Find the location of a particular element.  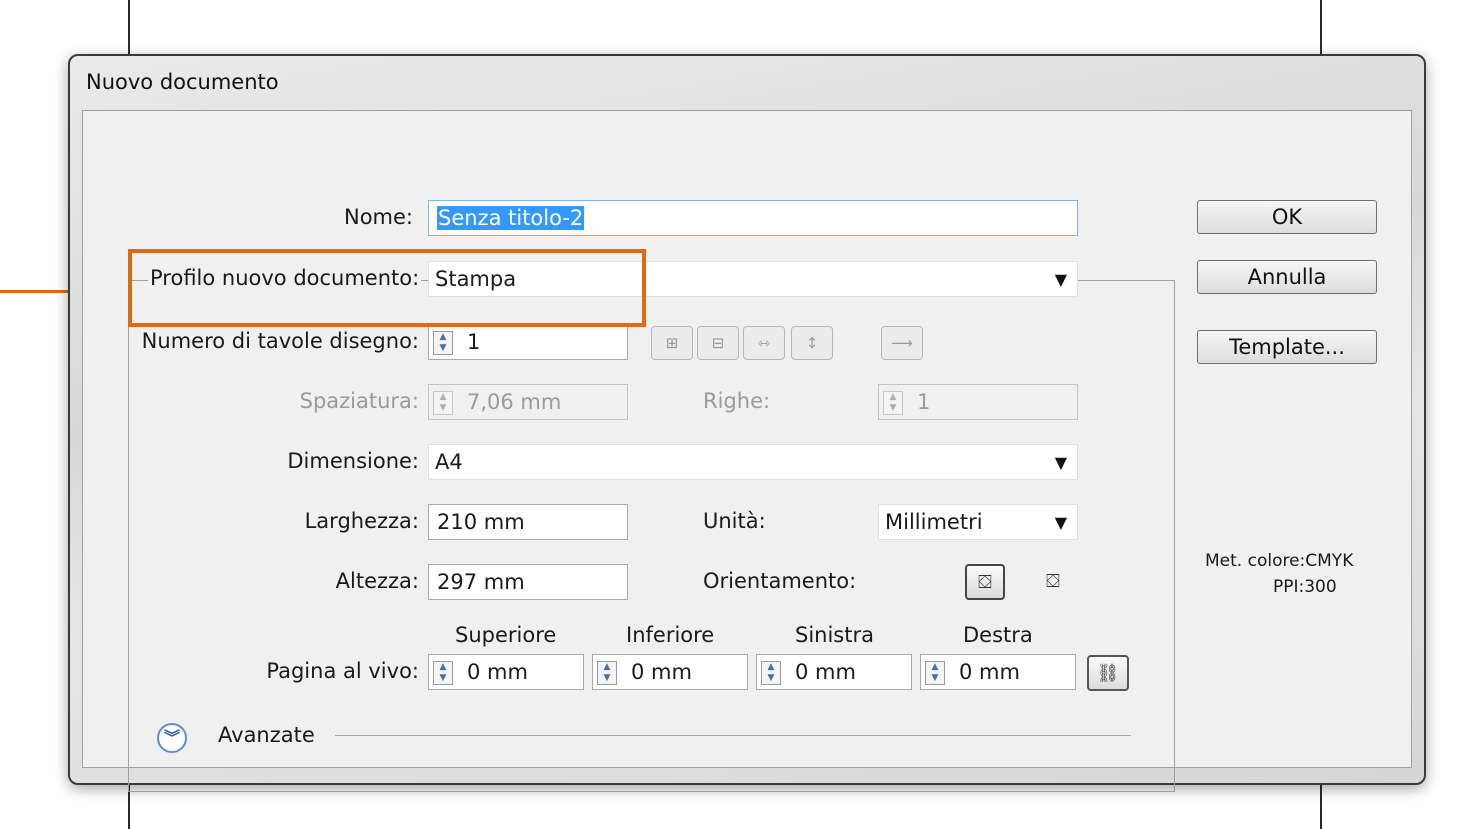

bleed-top-value: 0 mm is located at coordinates (497, 672).